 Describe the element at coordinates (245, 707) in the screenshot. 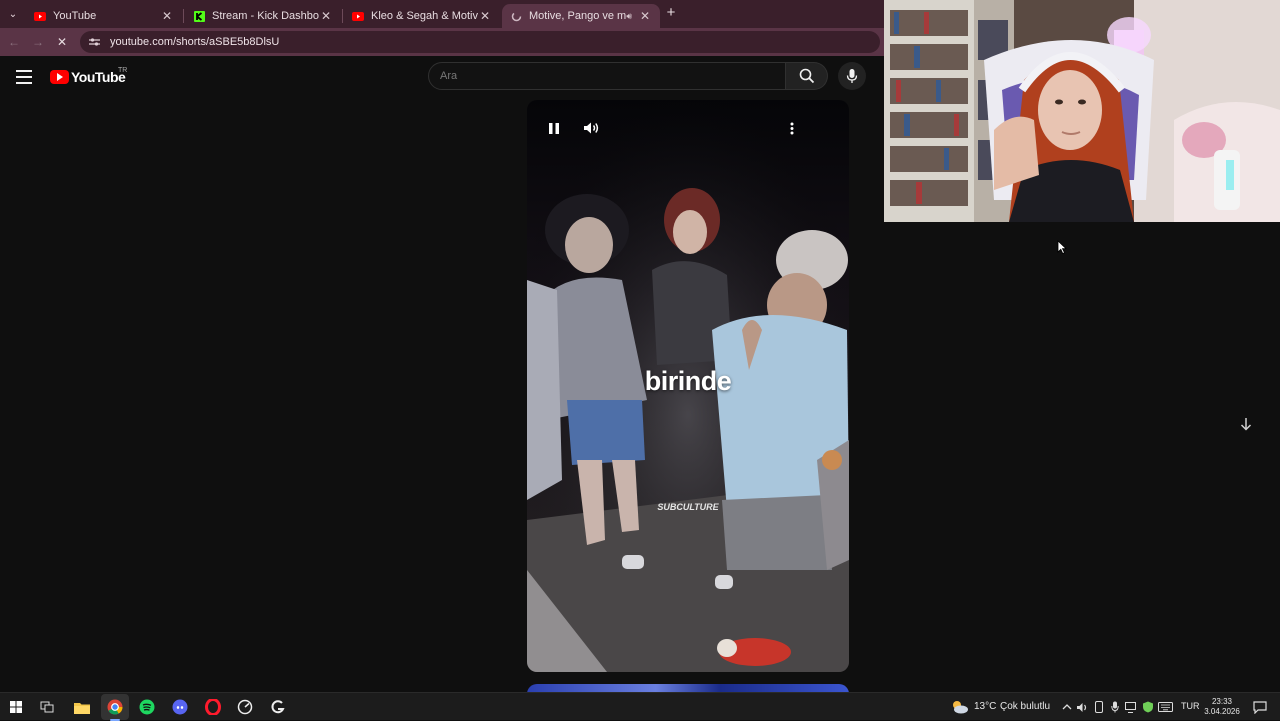

I see `performance-gauge-icon` at that location.